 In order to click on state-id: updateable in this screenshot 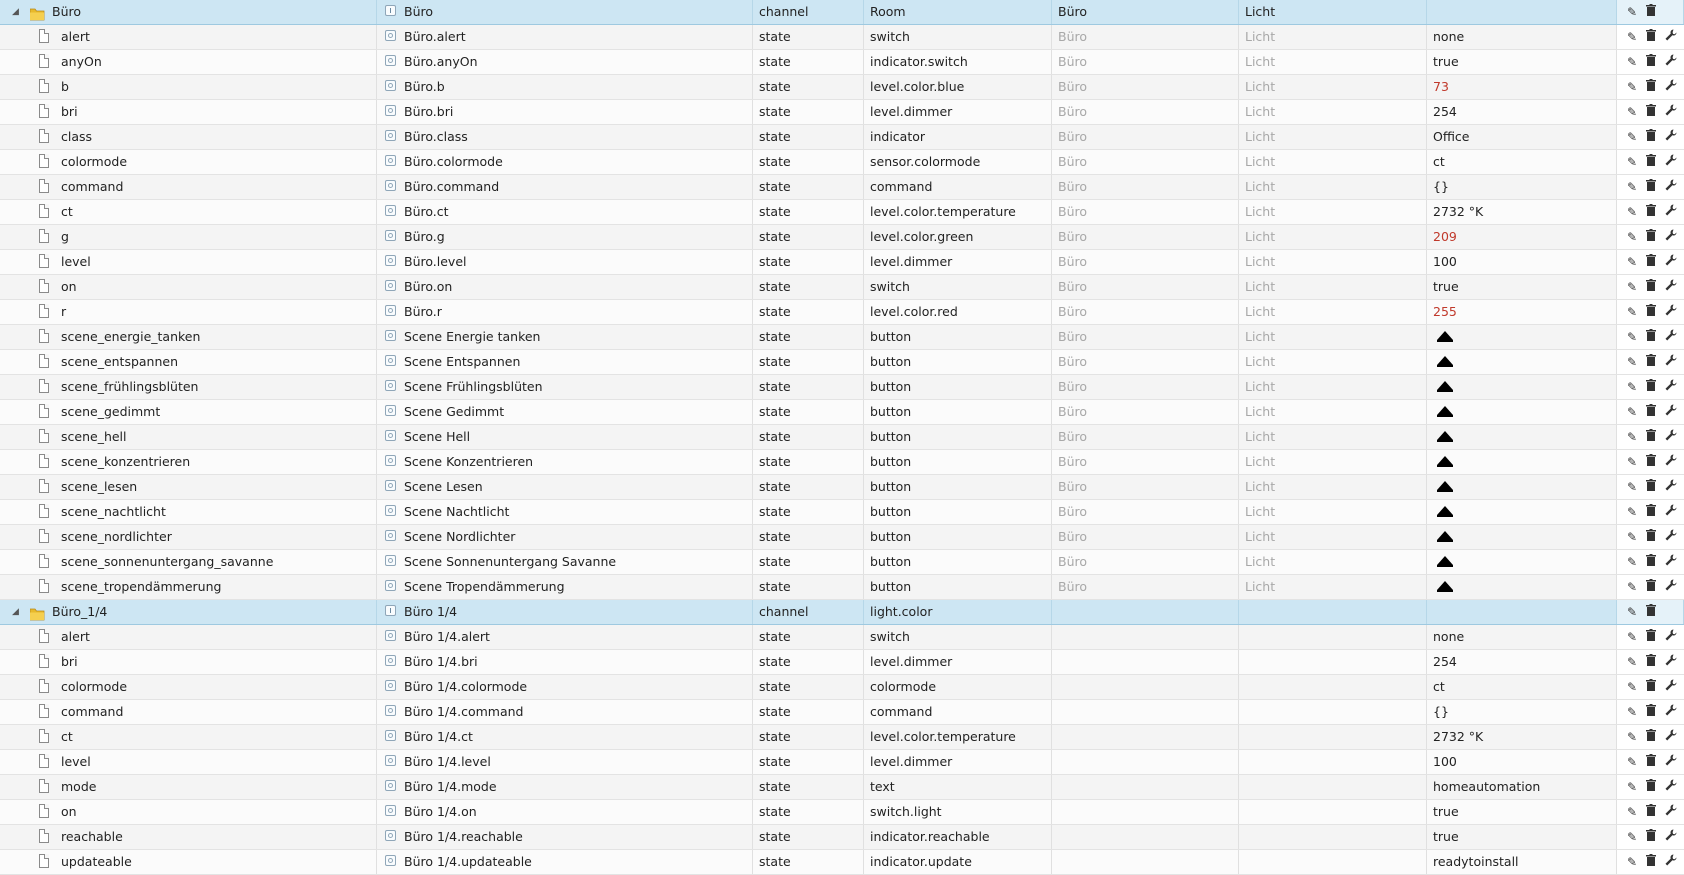, I will do `click(96, 862)`.